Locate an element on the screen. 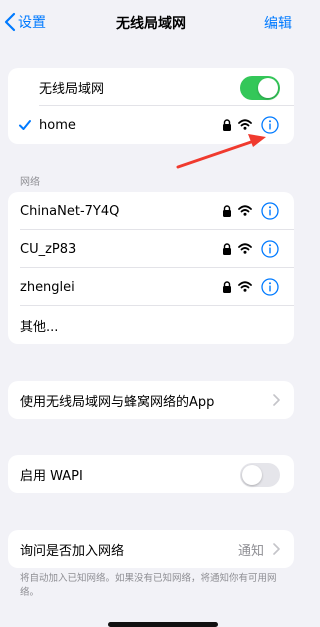 This screenshot has height=627, width=320. ask-join-row: 询问是否加入网络 通知 is located at coordinates (151, 549).